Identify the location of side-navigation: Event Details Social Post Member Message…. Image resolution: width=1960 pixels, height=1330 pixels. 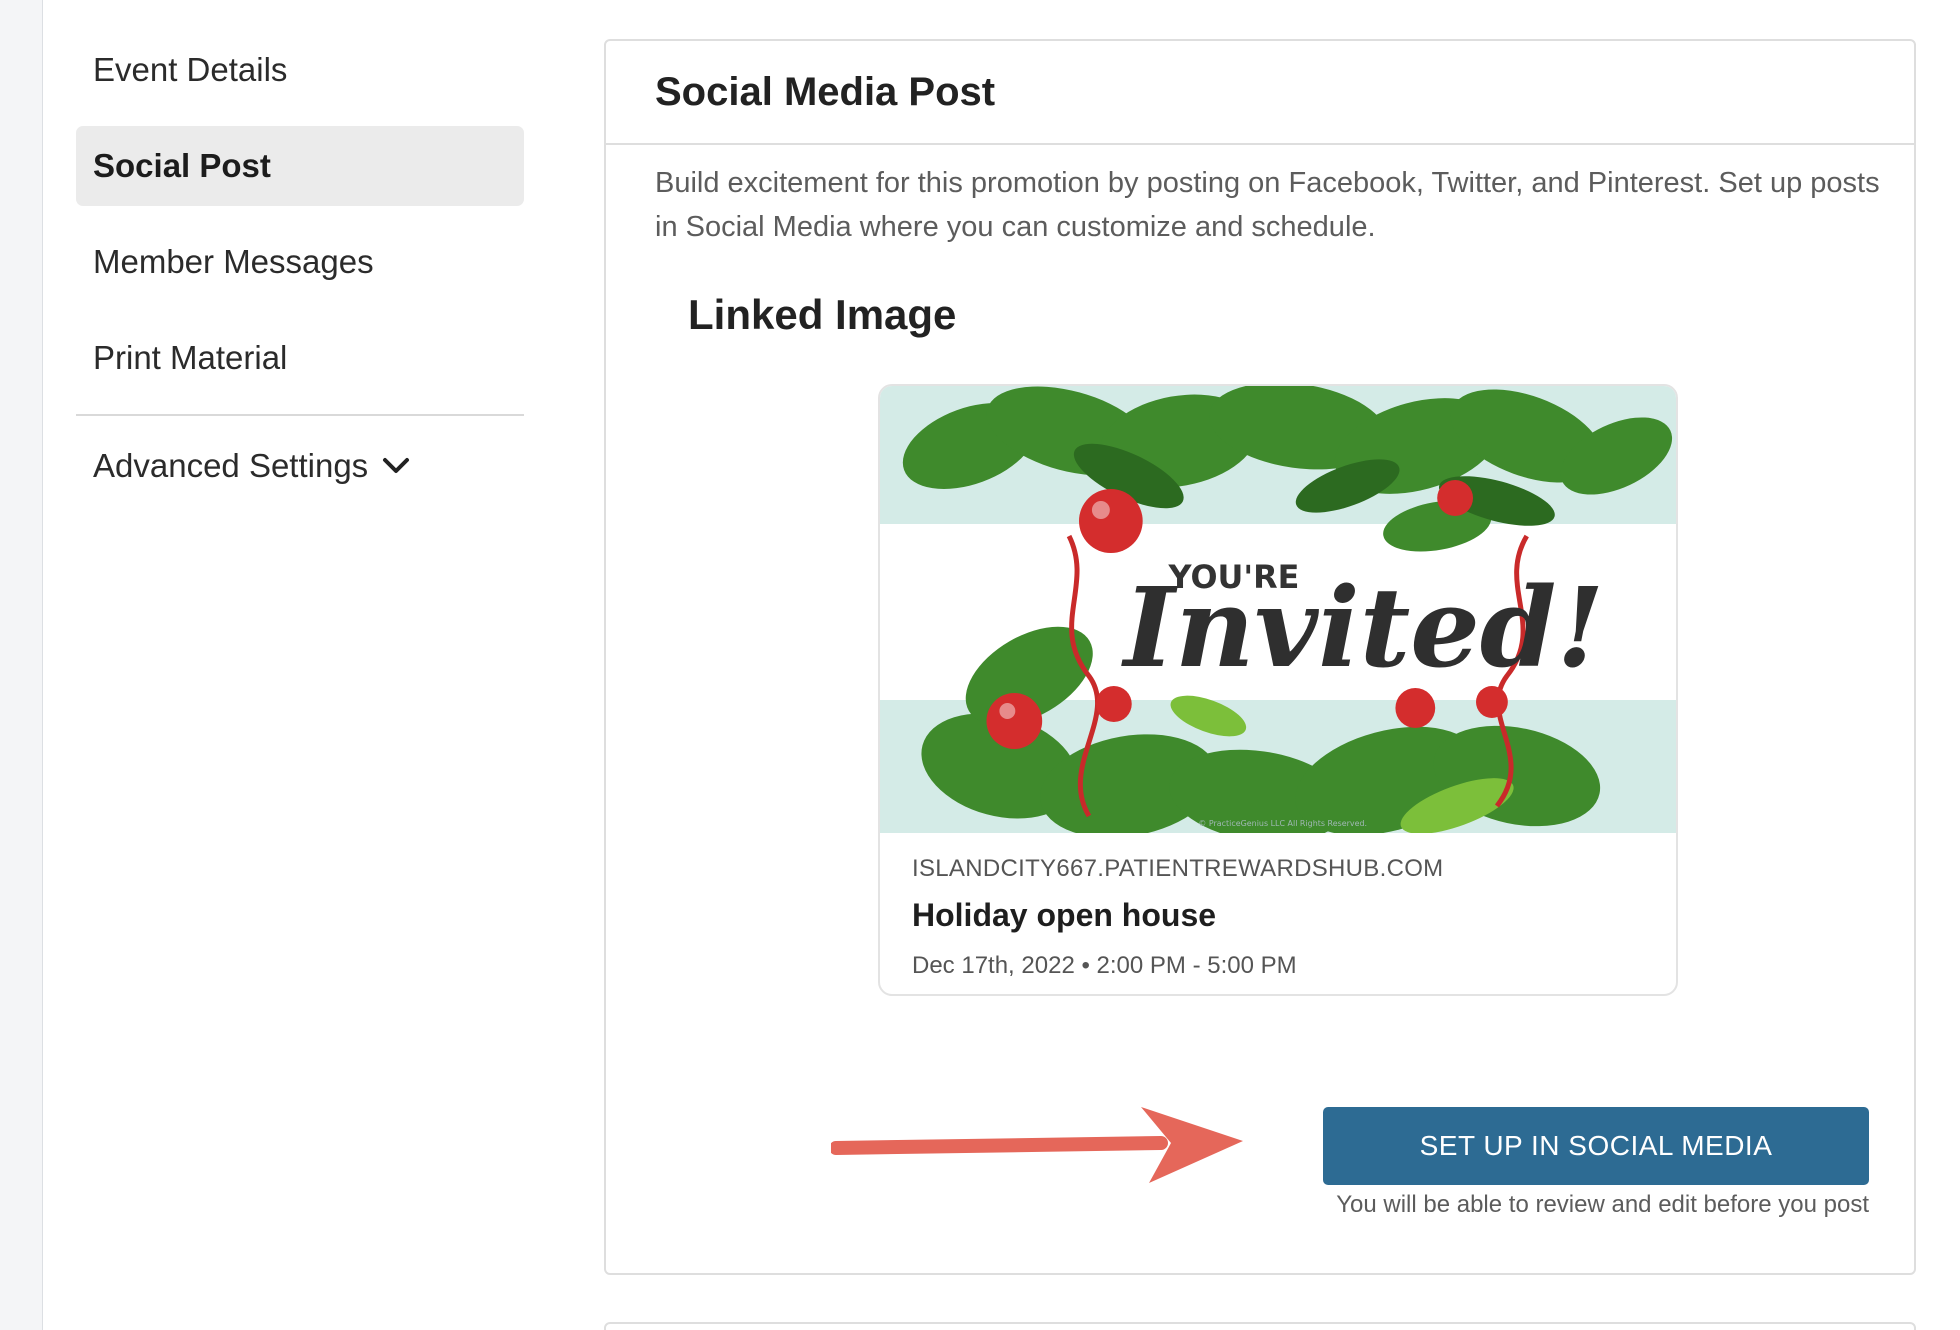
(300, 269).